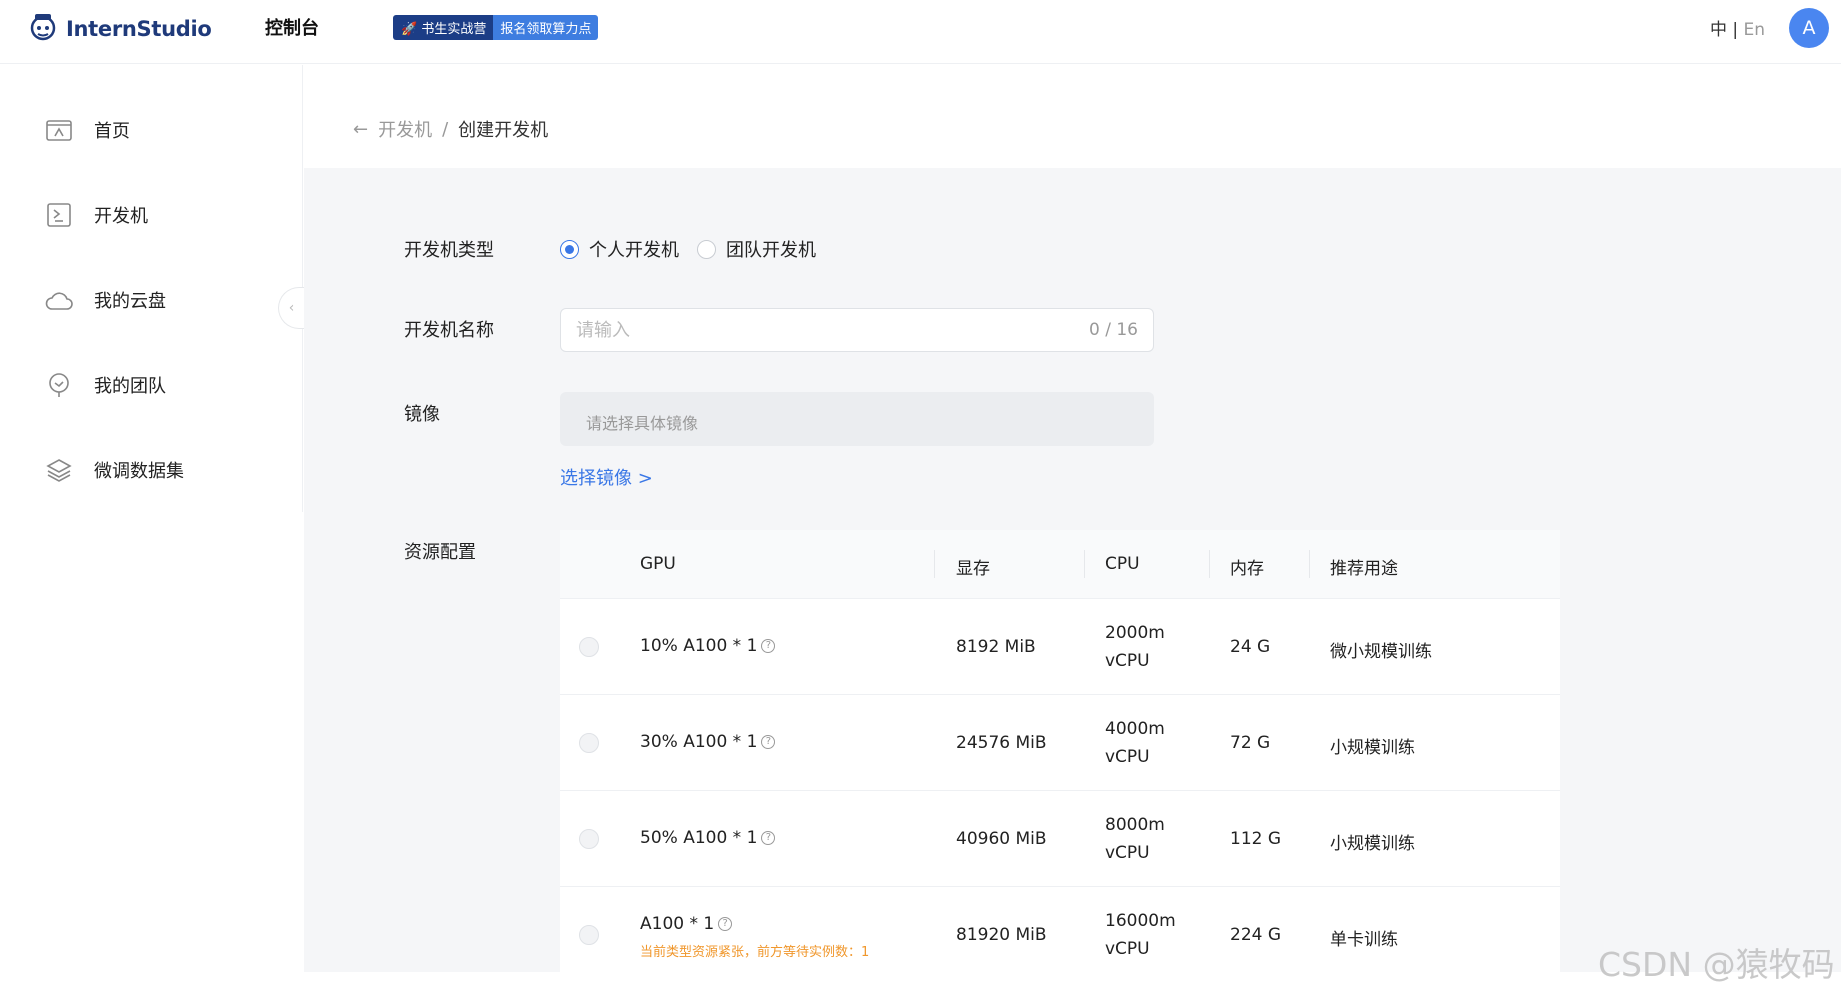 The image size is (1841, 992). Describe the element at coordinates (139, 29) in the screenshot. I see `logo-text: InternStudio` at that location.